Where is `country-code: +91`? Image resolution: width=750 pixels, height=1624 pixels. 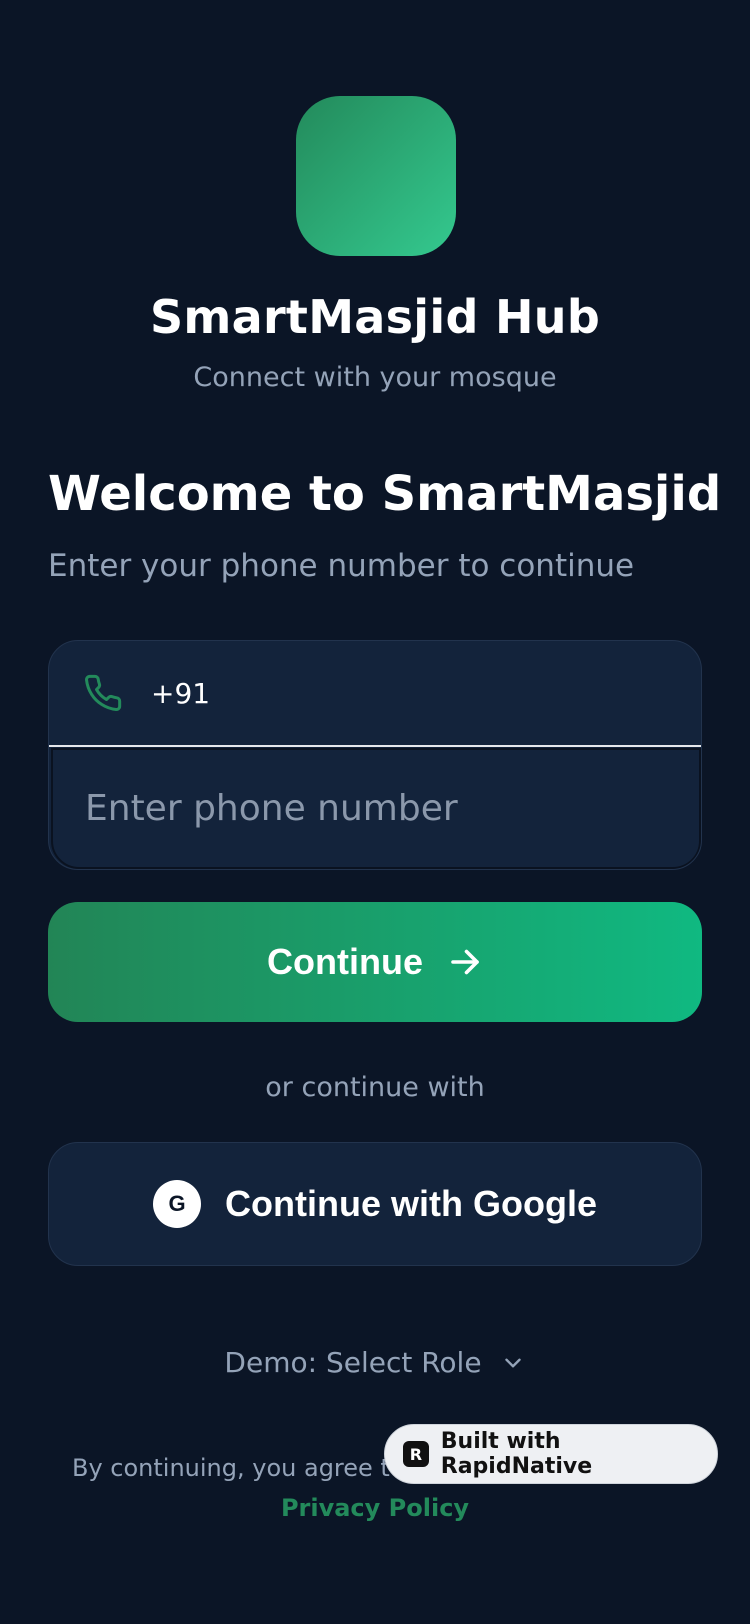
country-code: +91 is located at coordinates (181, 693).